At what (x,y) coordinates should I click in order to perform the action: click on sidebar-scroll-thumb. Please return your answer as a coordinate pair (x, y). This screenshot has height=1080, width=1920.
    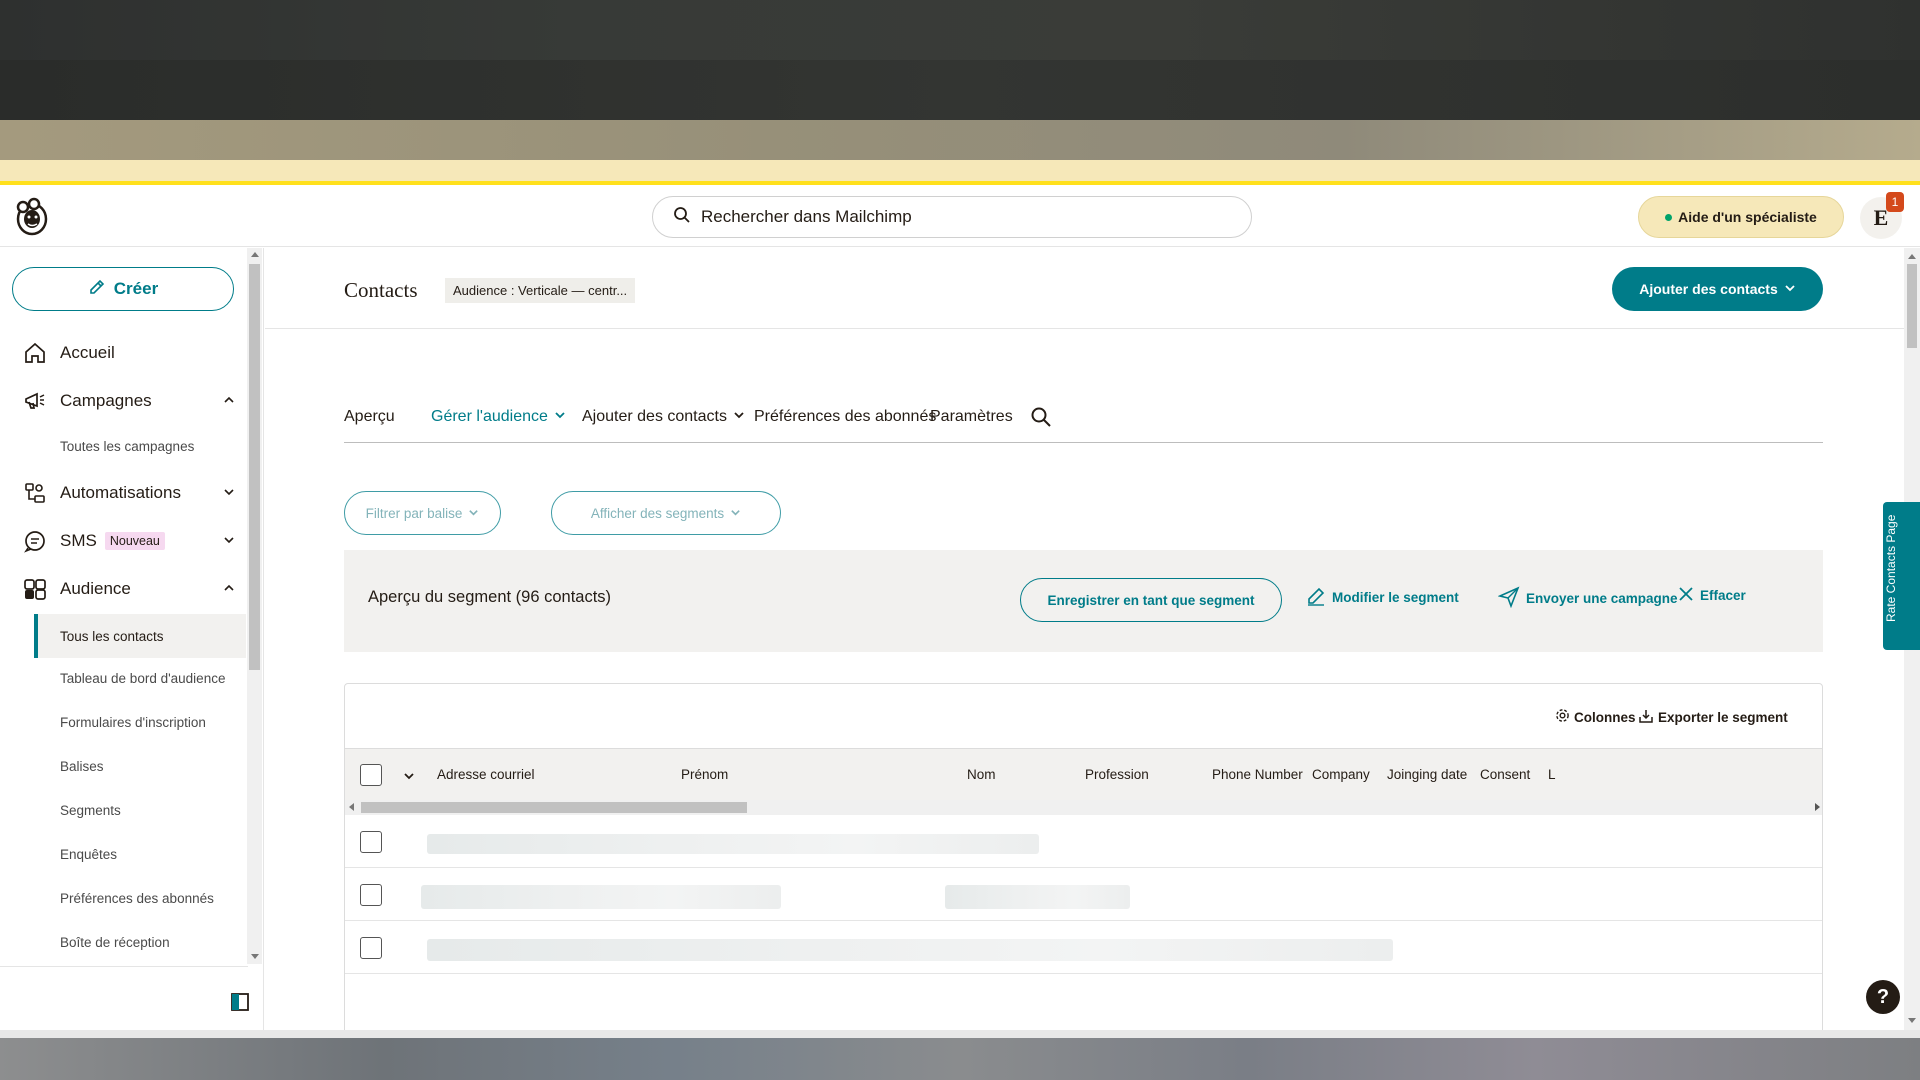
    Looking at the image, I should click on (254, 467).